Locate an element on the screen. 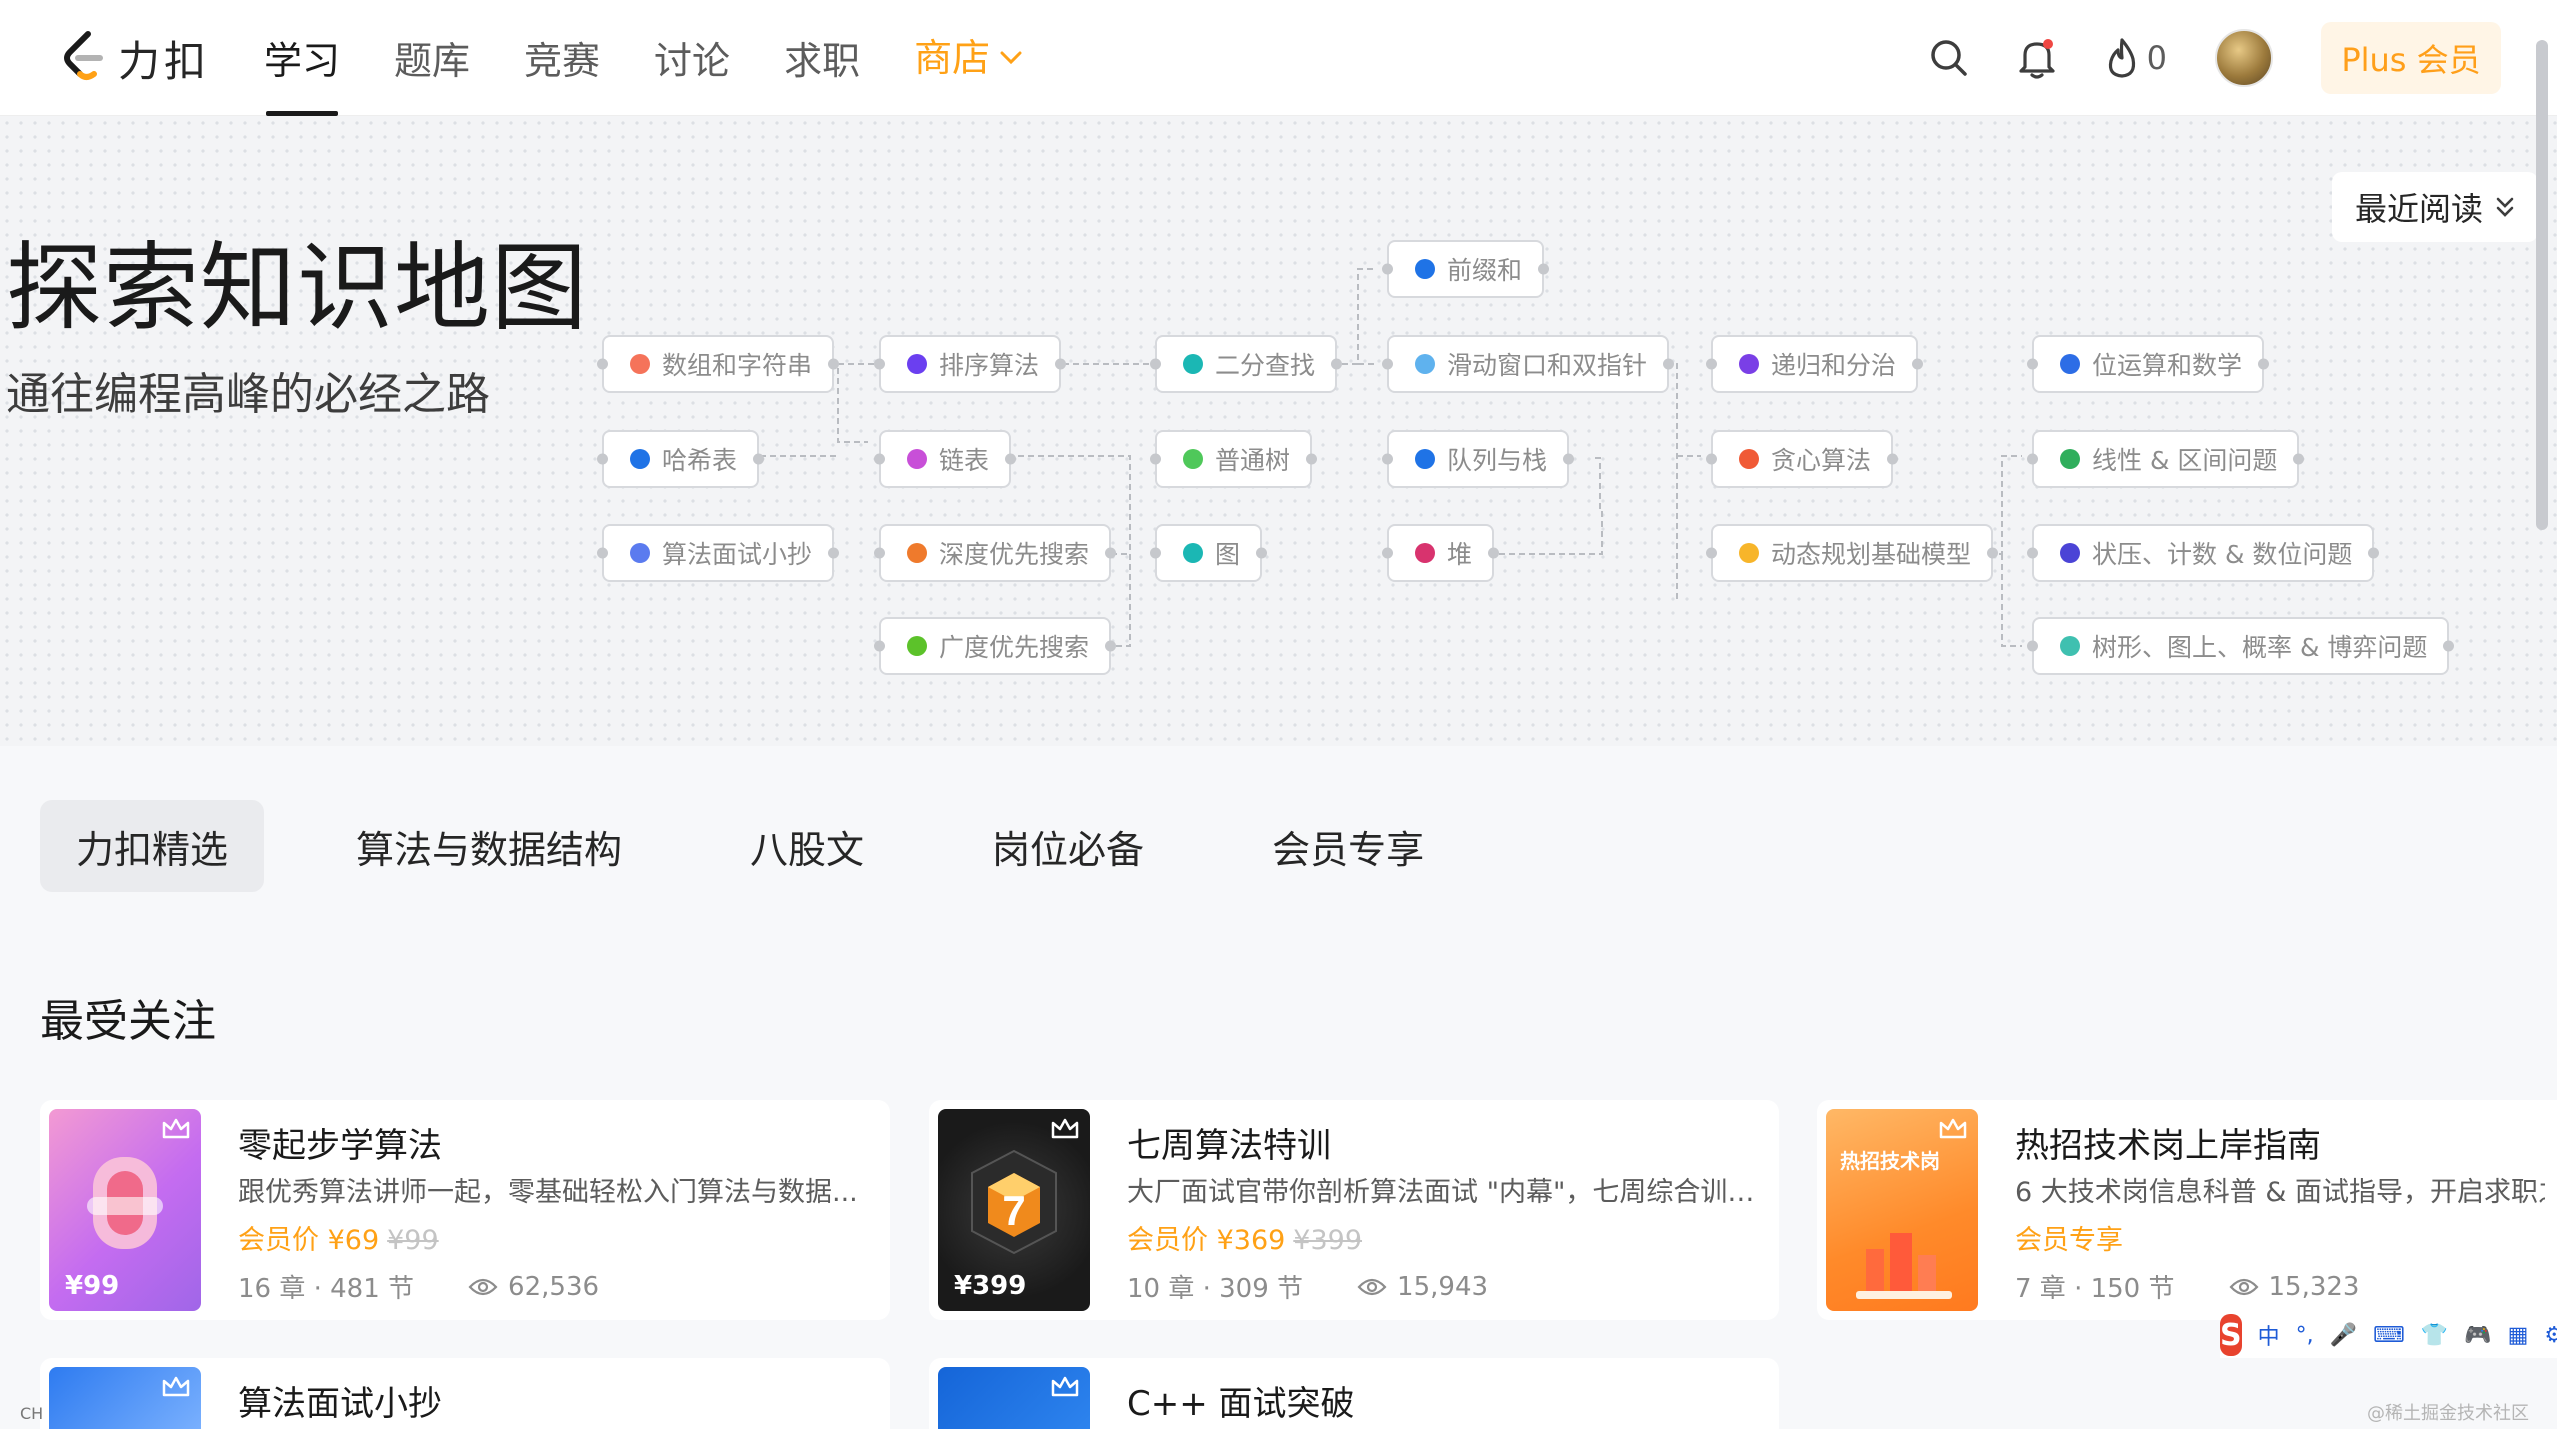 This screenshot has width=2557, height=1429. nav-problemset: 题库 is located at coordinates (432, 58).